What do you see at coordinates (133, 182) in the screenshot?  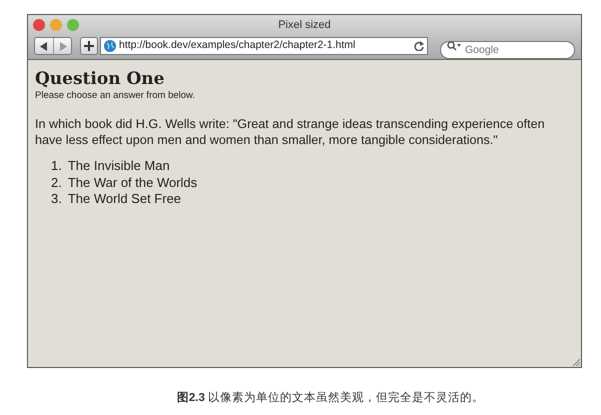 I see `answer-option: The War of the Worlds` at bounding box center [133, 182].